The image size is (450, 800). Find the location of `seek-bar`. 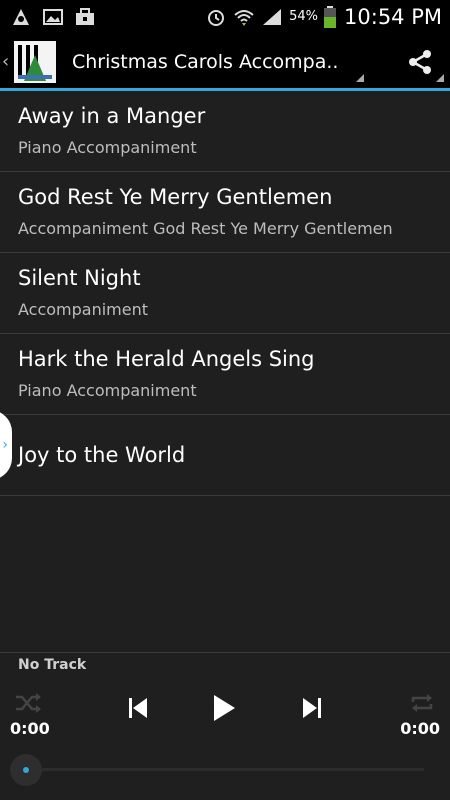

seek-bar is located at coordinates (225, 769).